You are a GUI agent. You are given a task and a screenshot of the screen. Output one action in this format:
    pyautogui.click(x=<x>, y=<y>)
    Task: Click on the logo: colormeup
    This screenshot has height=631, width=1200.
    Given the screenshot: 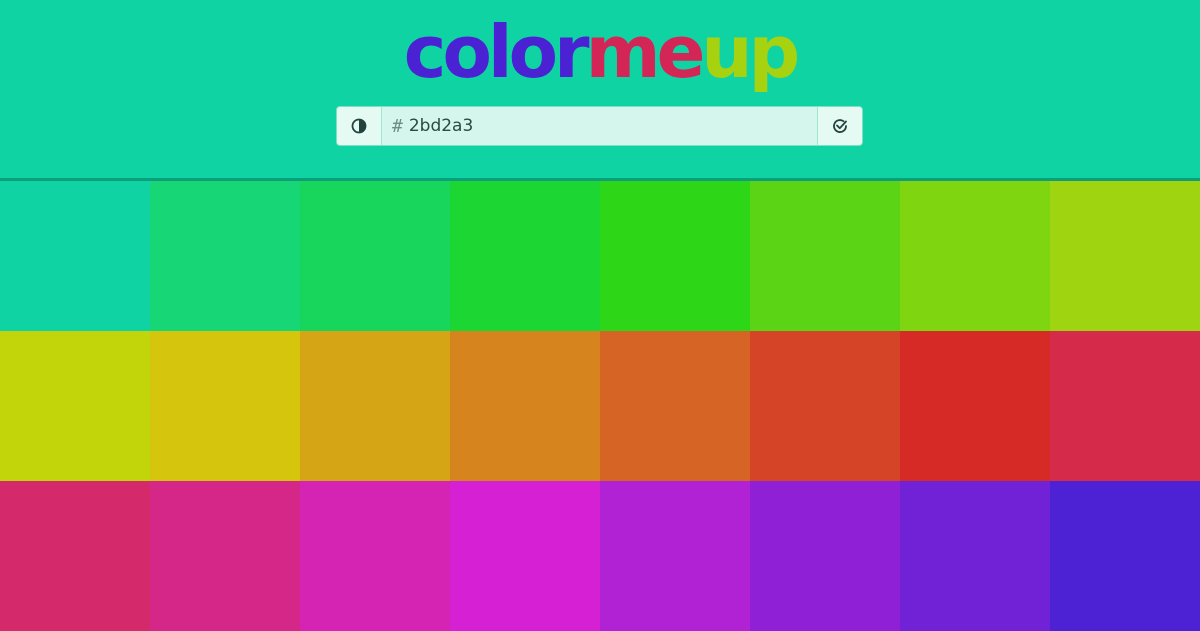 What is the action you would take?
    pyautogui.click(x=600, y=52)
    